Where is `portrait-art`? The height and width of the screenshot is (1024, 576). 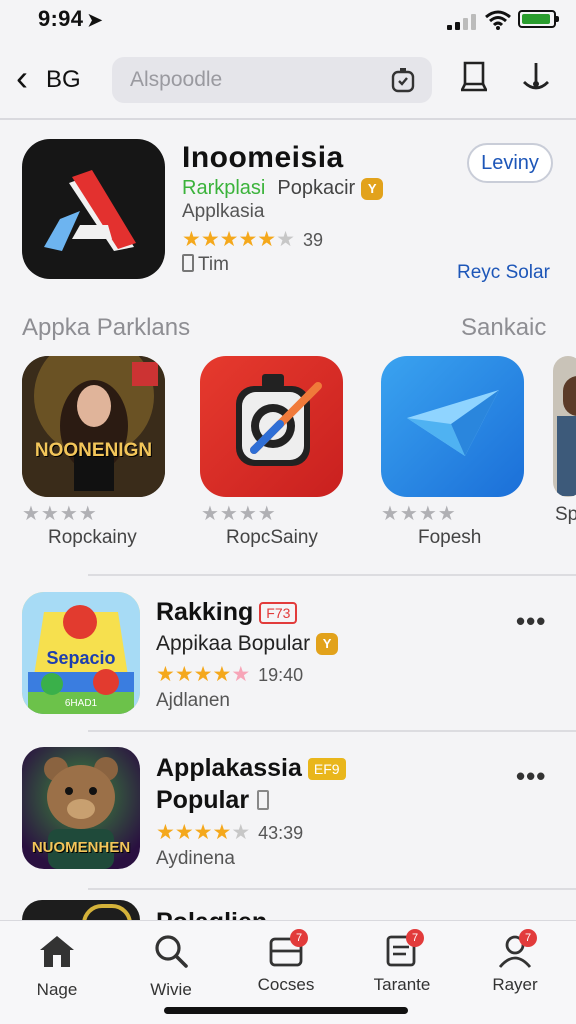 portrait-art is located at coordinates (93, 426).